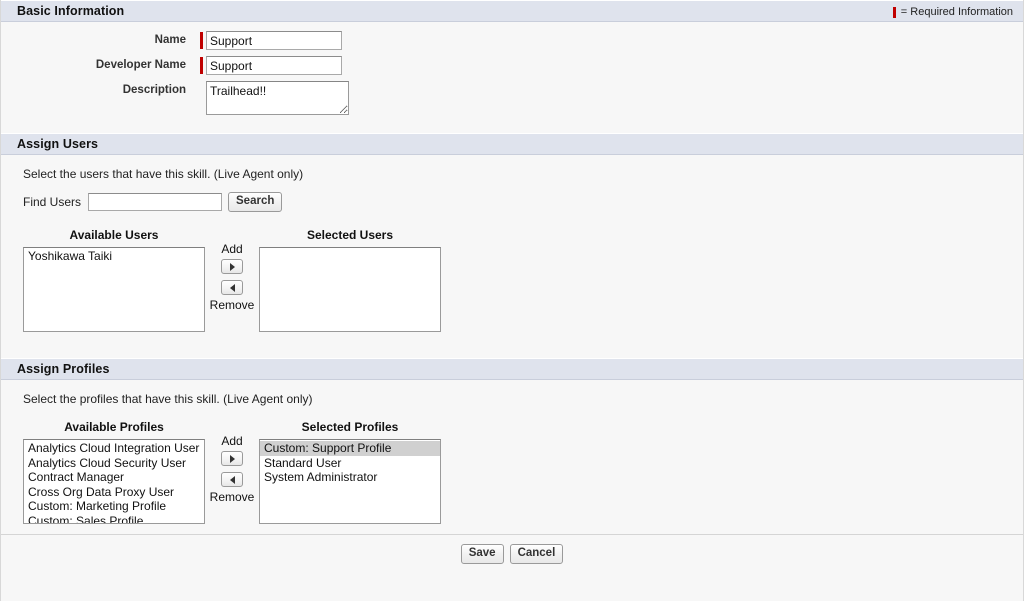  I want to click on selected-users-column: Selected Users, so click(350, 280).